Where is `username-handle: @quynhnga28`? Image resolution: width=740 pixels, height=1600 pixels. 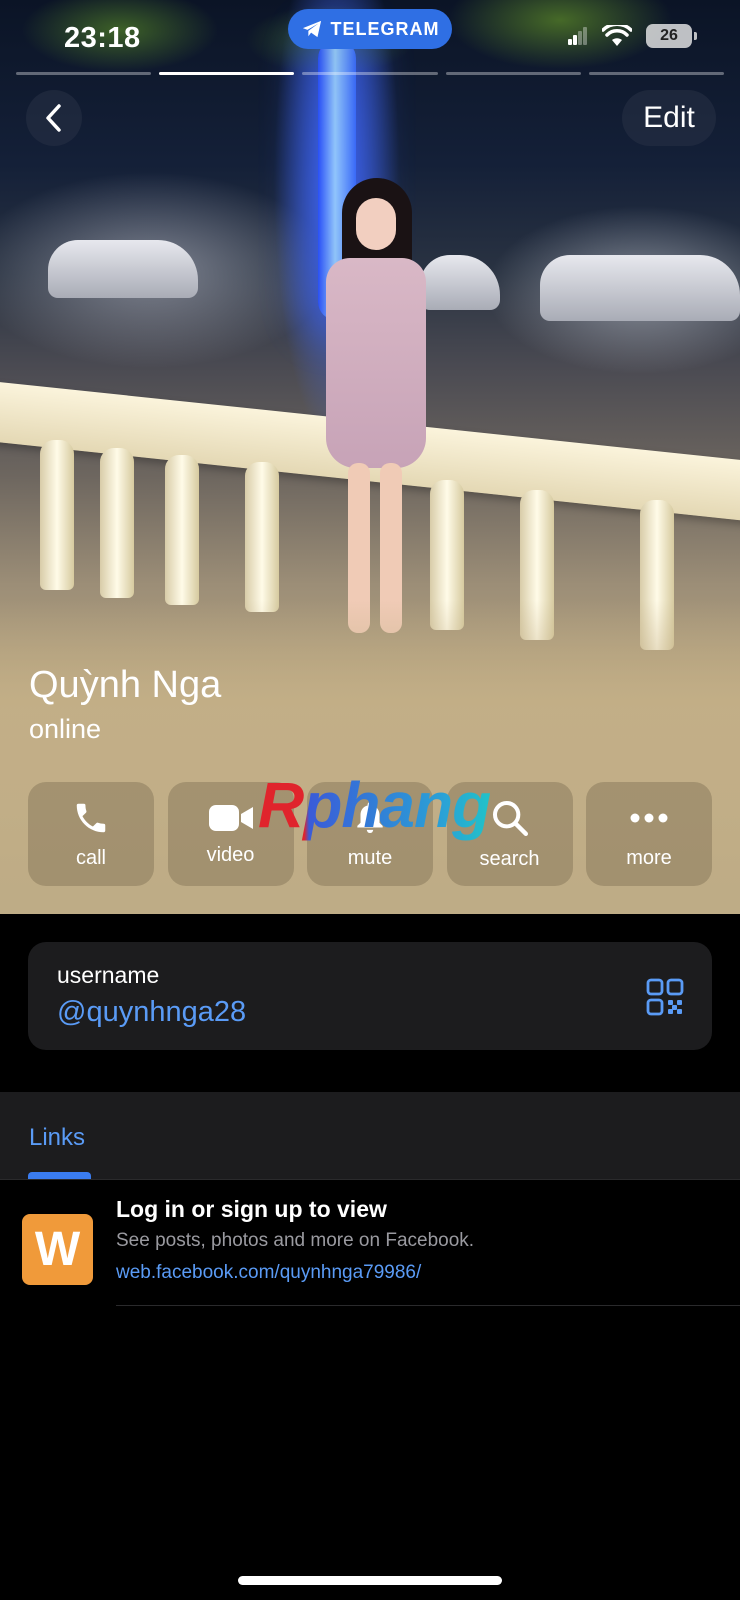
username-handle: @quynhnga28 is located at coordinates (151, 1012).